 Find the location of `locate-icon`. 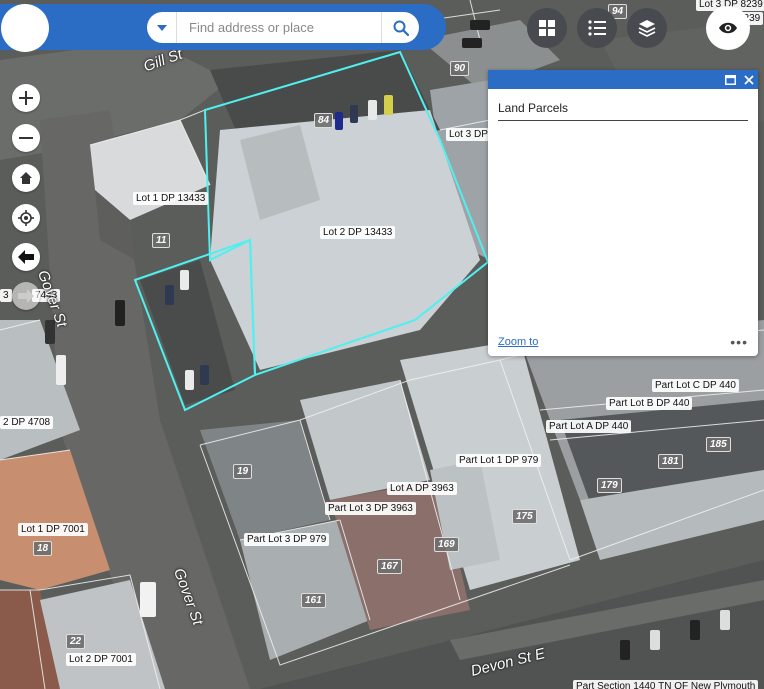

locate-icon is located at coordinates (26, 218).